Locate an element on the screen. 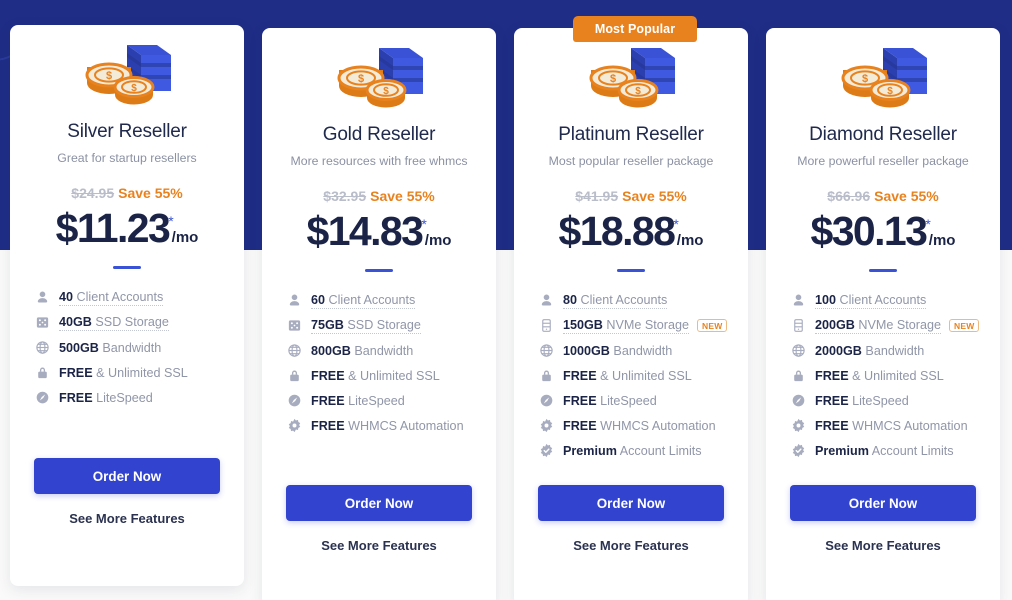 The image size is (1012, 600). feature-label: 150GB NVMe Storage is located at coordinates (626, 326).